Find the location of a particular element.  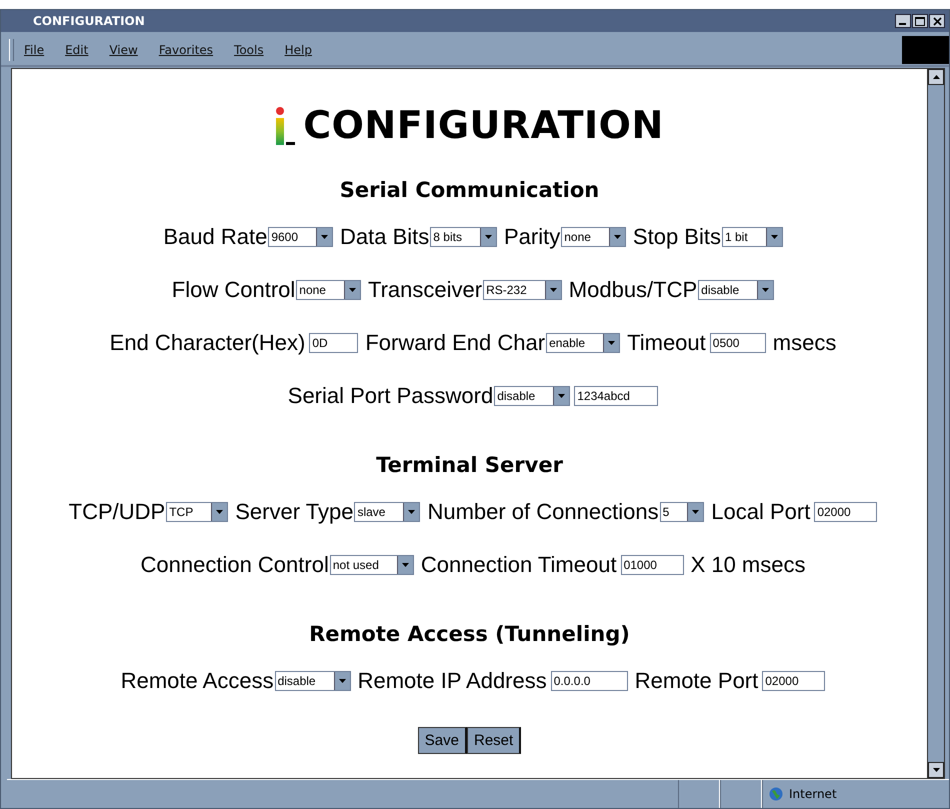

field-label: Local Port is located at coordinates (760, 511).